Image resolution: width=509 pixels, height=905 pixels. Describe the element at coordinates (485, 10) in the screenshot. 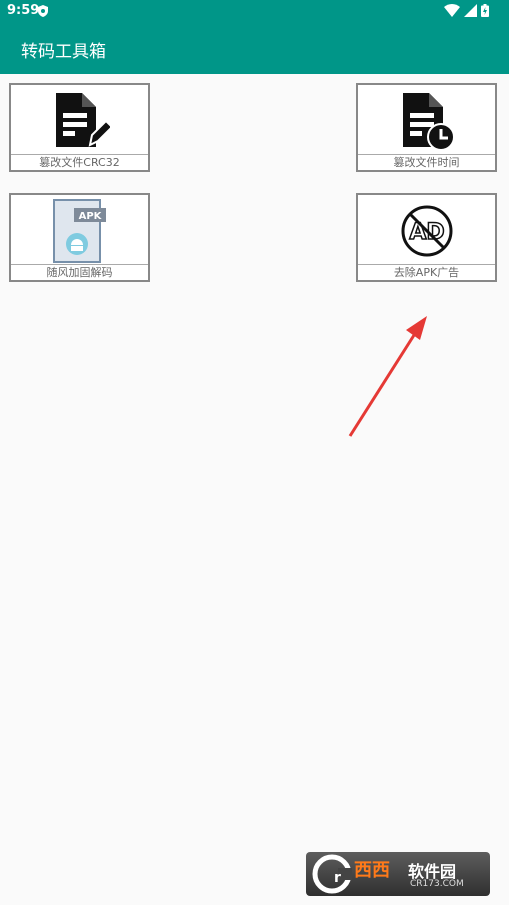

I see `battery-icon` at that location.